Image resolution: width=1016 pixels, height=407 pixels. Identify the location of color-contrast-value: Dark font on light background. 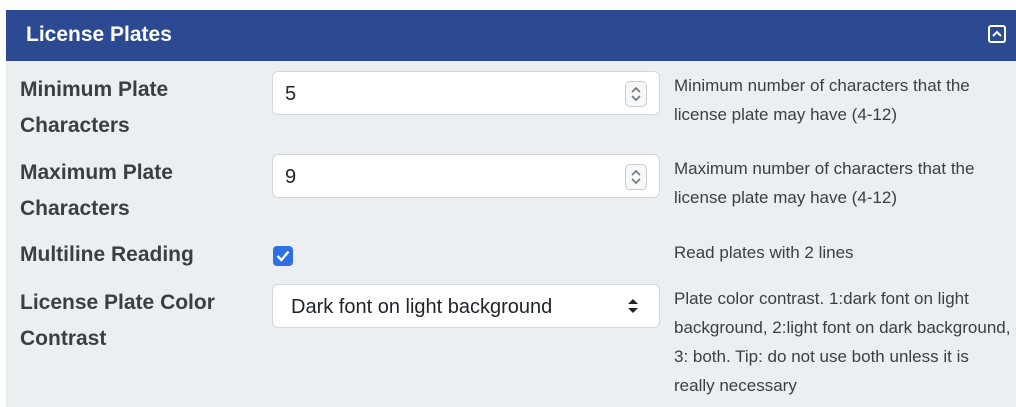
(422, 307).